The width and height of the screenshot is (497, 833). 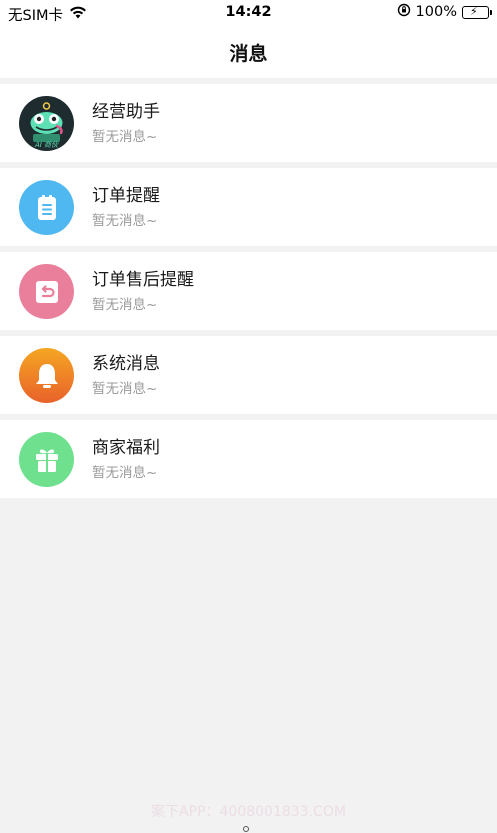 I want to click on status-right: 100% ⚡, so click(x=444, y=12).